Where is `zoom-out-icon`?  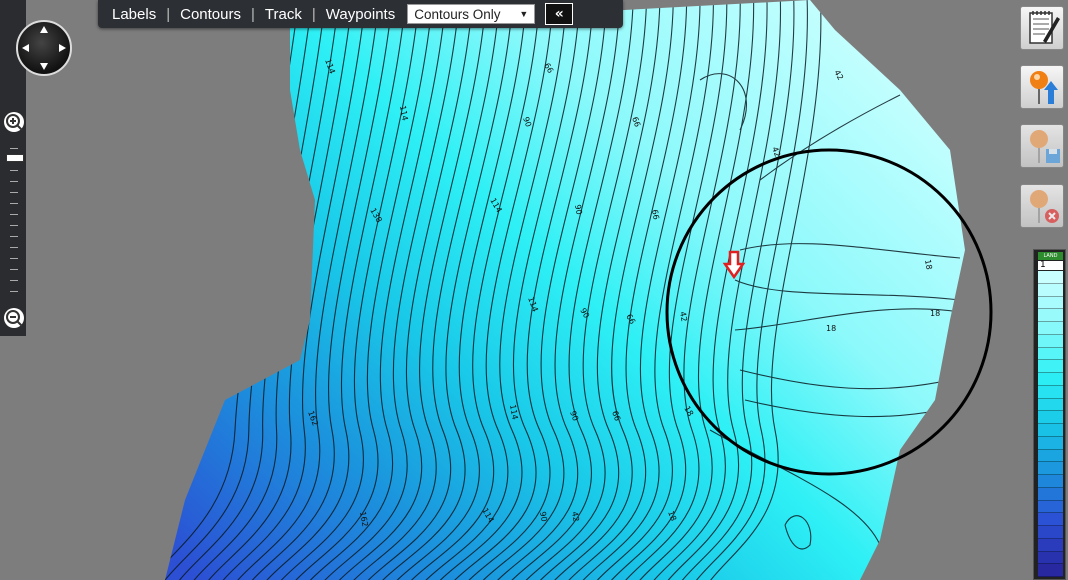
zoom-out-icon is located at coordinates (14, 318).